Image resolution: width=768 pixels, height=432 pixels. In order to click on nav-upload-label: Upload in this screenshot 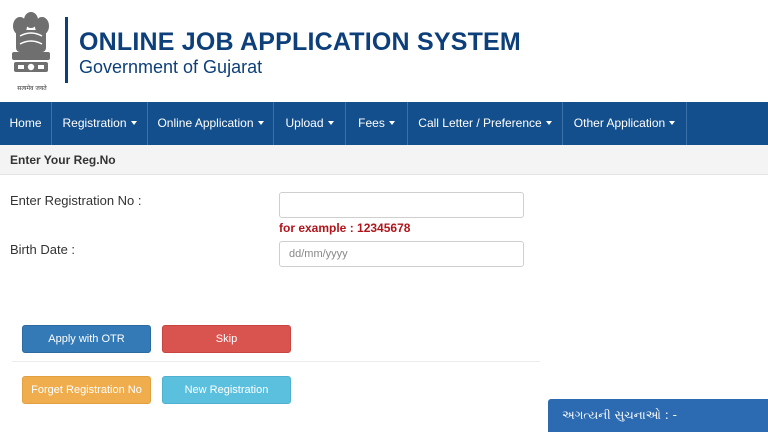, I will do `click(304, 123)`.